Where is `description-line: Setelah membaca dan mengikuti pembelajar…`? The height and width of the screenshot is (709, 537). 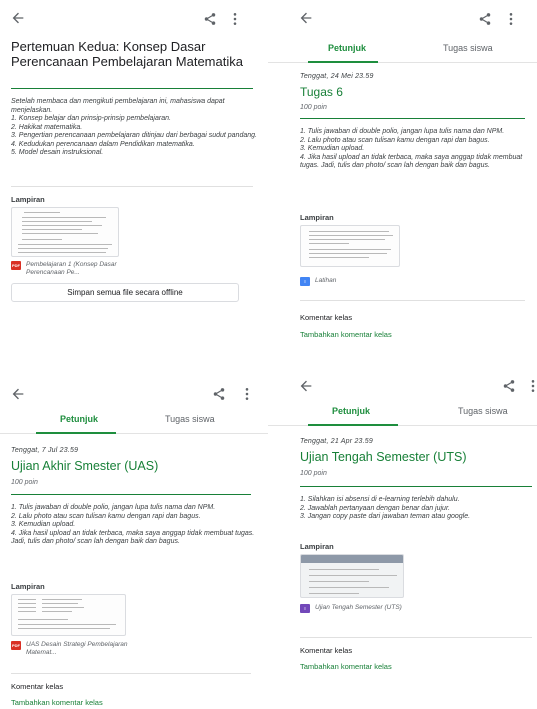 description-line: Setelah membaca dan mengikuti pembelajar… is located at coordinates (118, 106).